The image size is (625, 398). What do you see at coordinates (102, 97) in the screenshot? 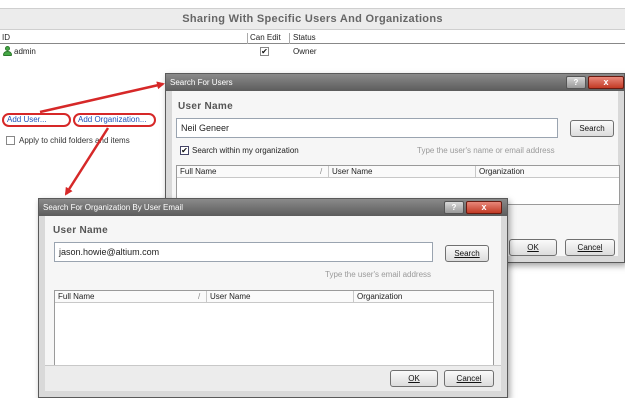
I see `arrow-to-search-users` at bounding box center [102, 97].